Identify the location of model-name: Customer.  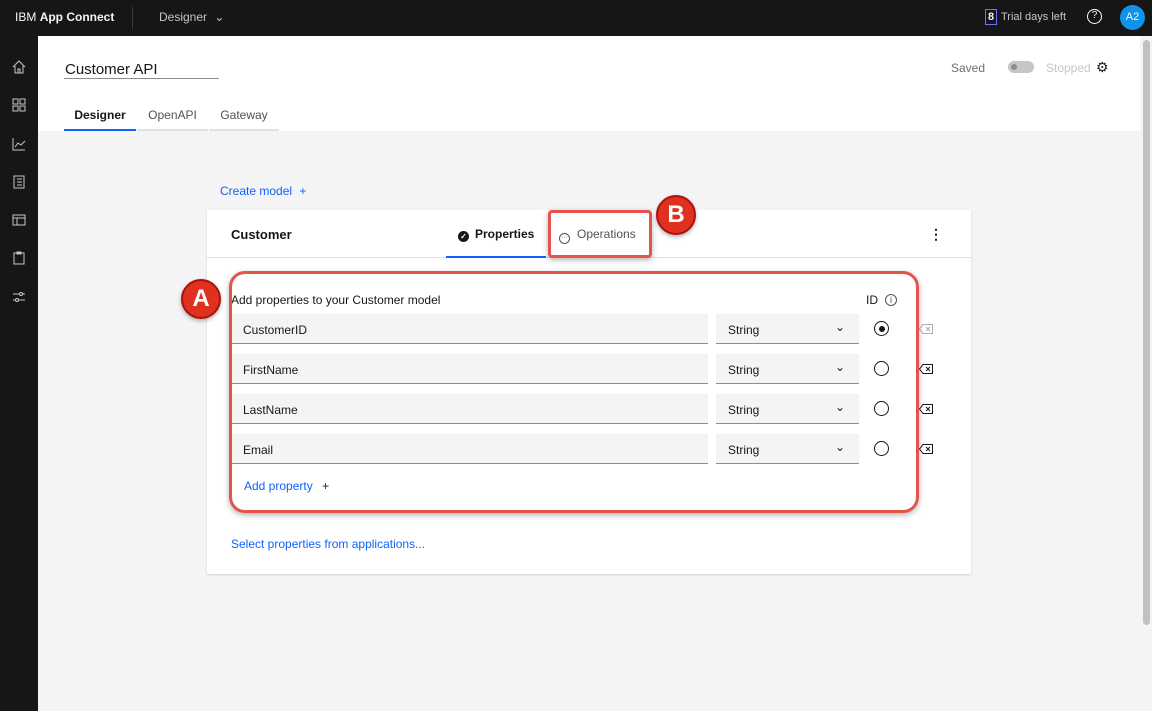
(261, 234).